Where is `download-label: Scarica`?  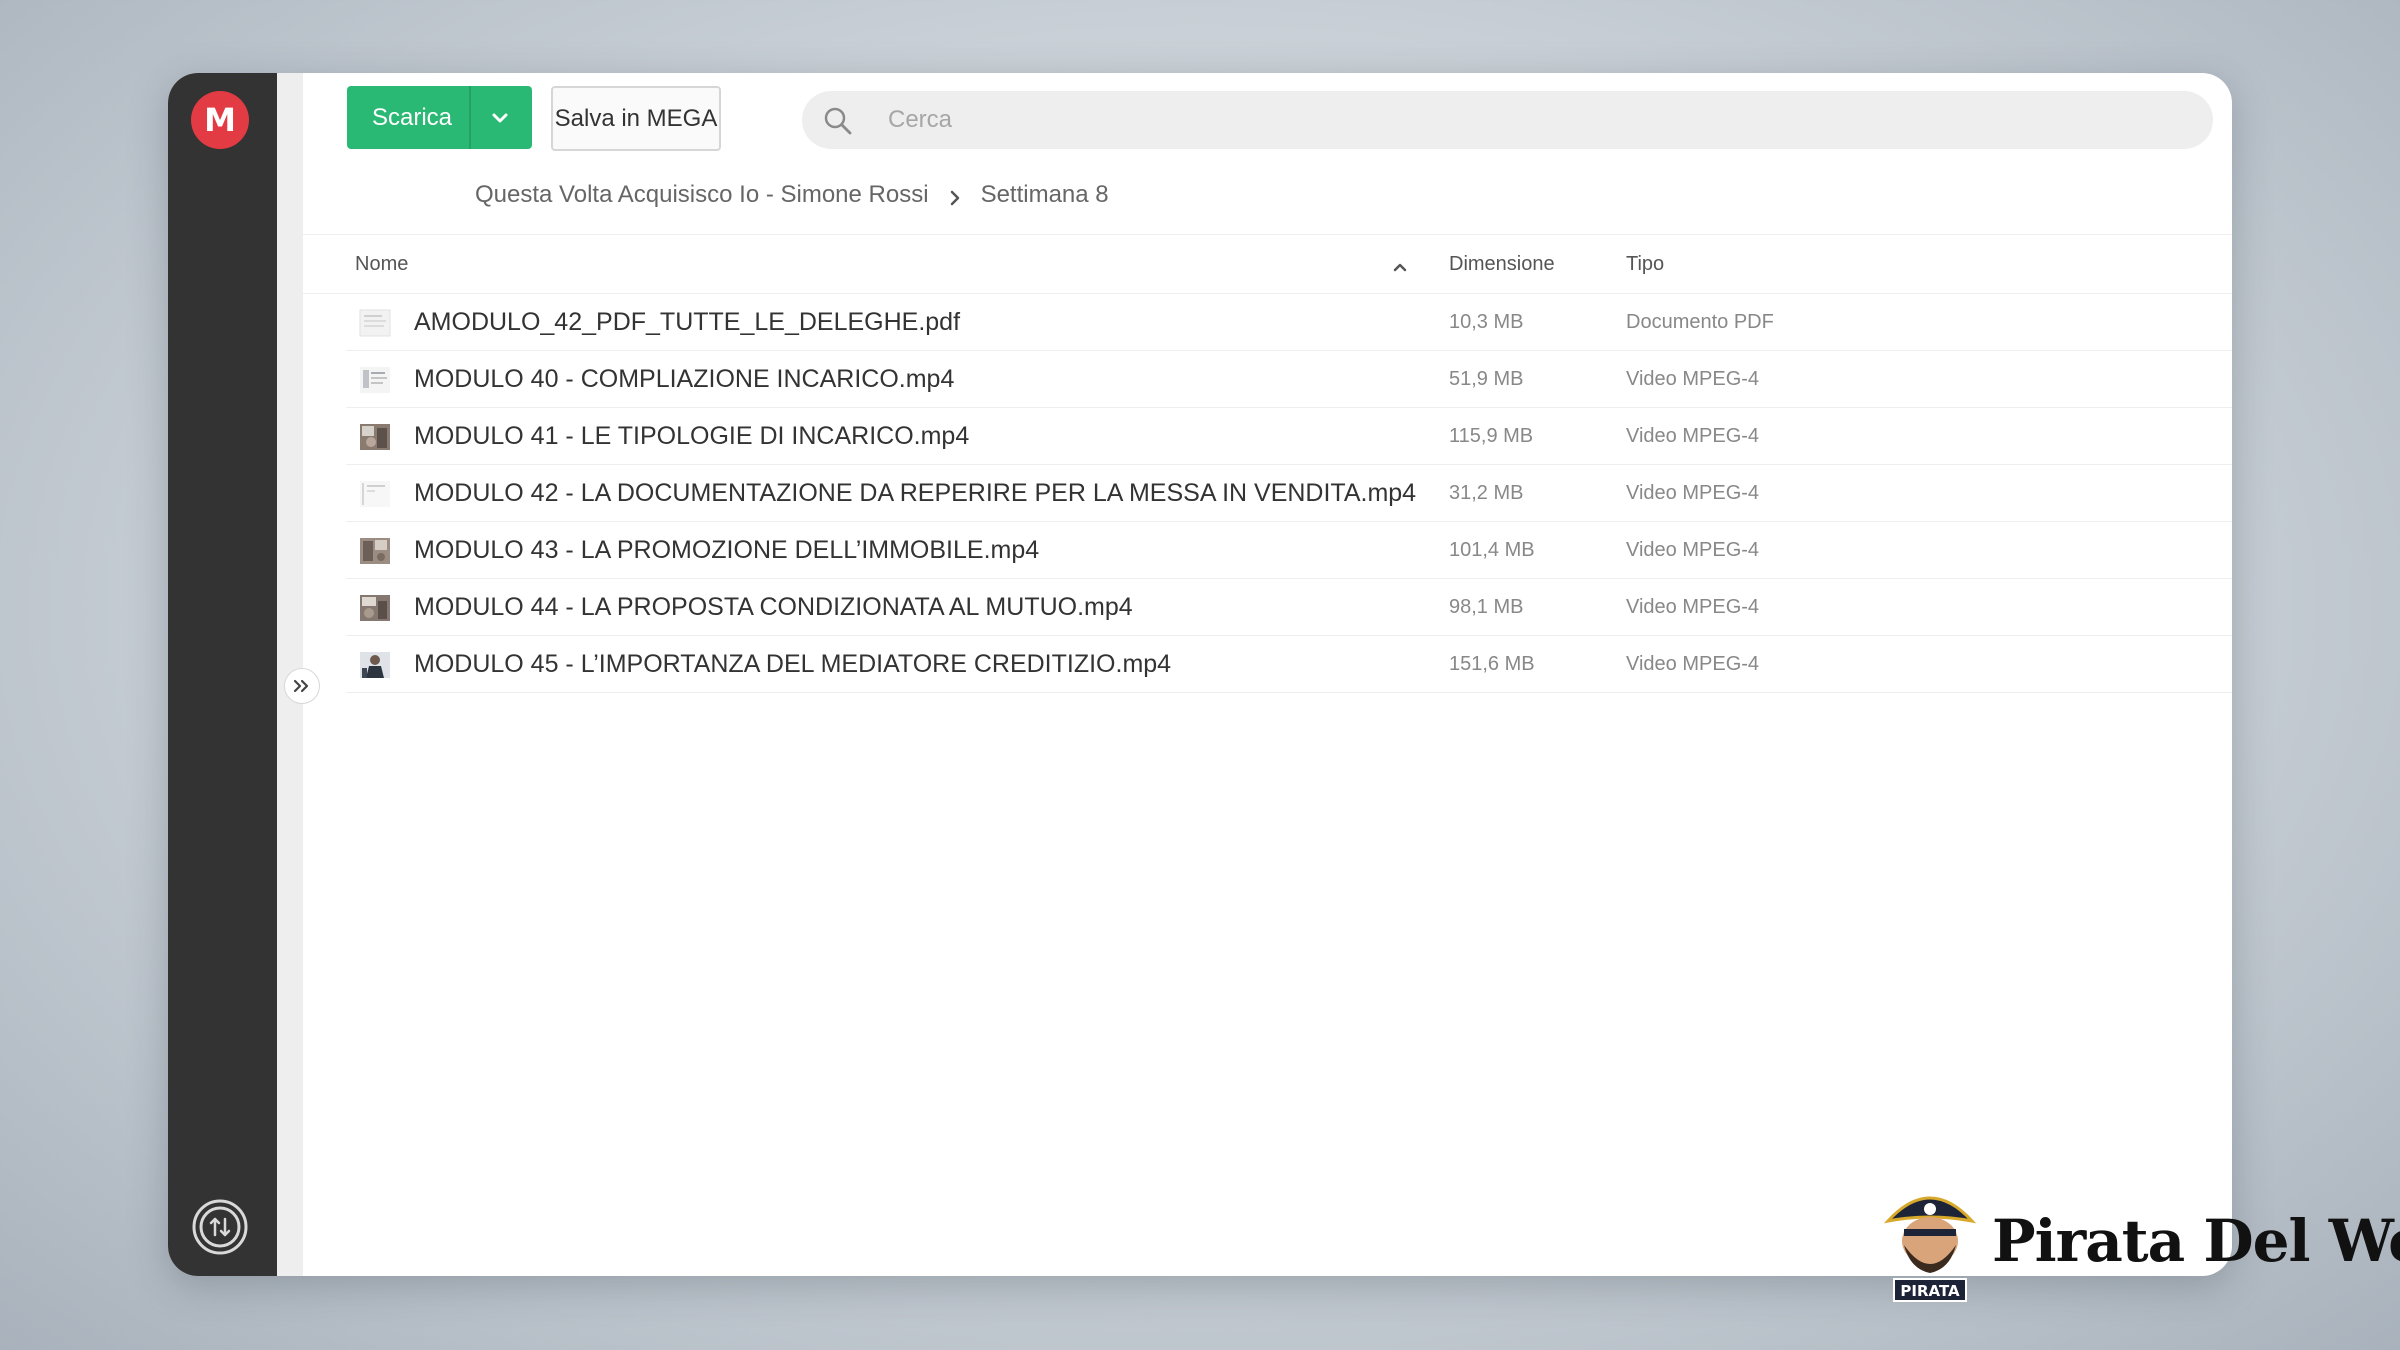 download-label: Scarica is located at coordinates (412, 117).